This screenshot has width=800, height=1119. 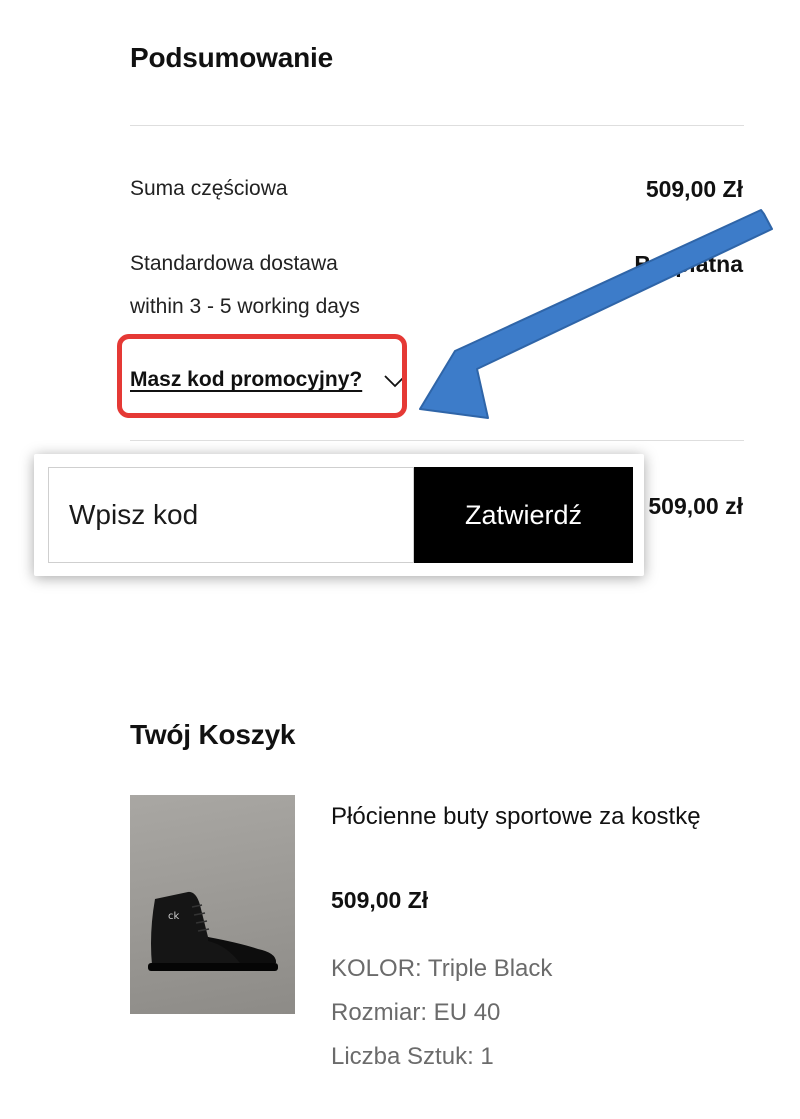 I want to click on product-name: Płócienne buty sportowe za kostkę, so click(x=521, y=816).